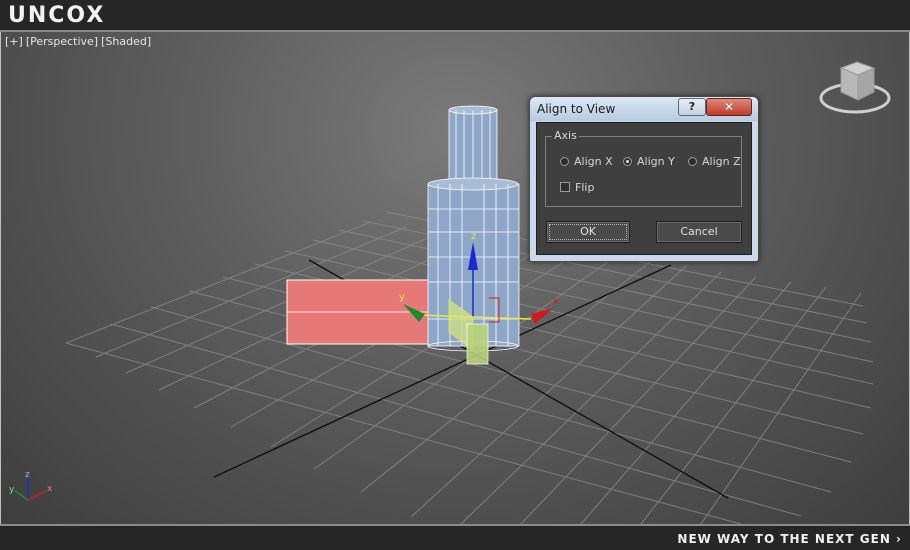  I want to click on viewport-label: [+] [Perspective] [Shaded], so click(79, 41).